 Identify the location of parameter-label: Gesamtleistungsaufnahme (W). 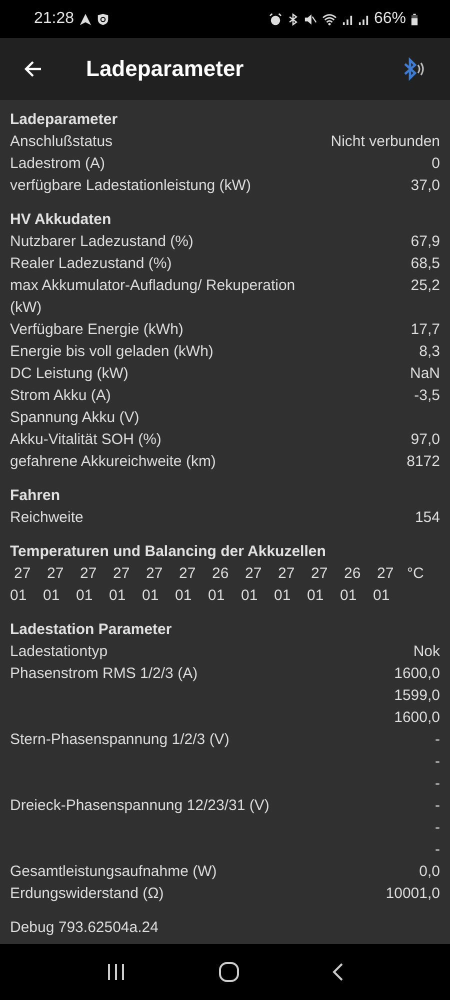
(113, 872).